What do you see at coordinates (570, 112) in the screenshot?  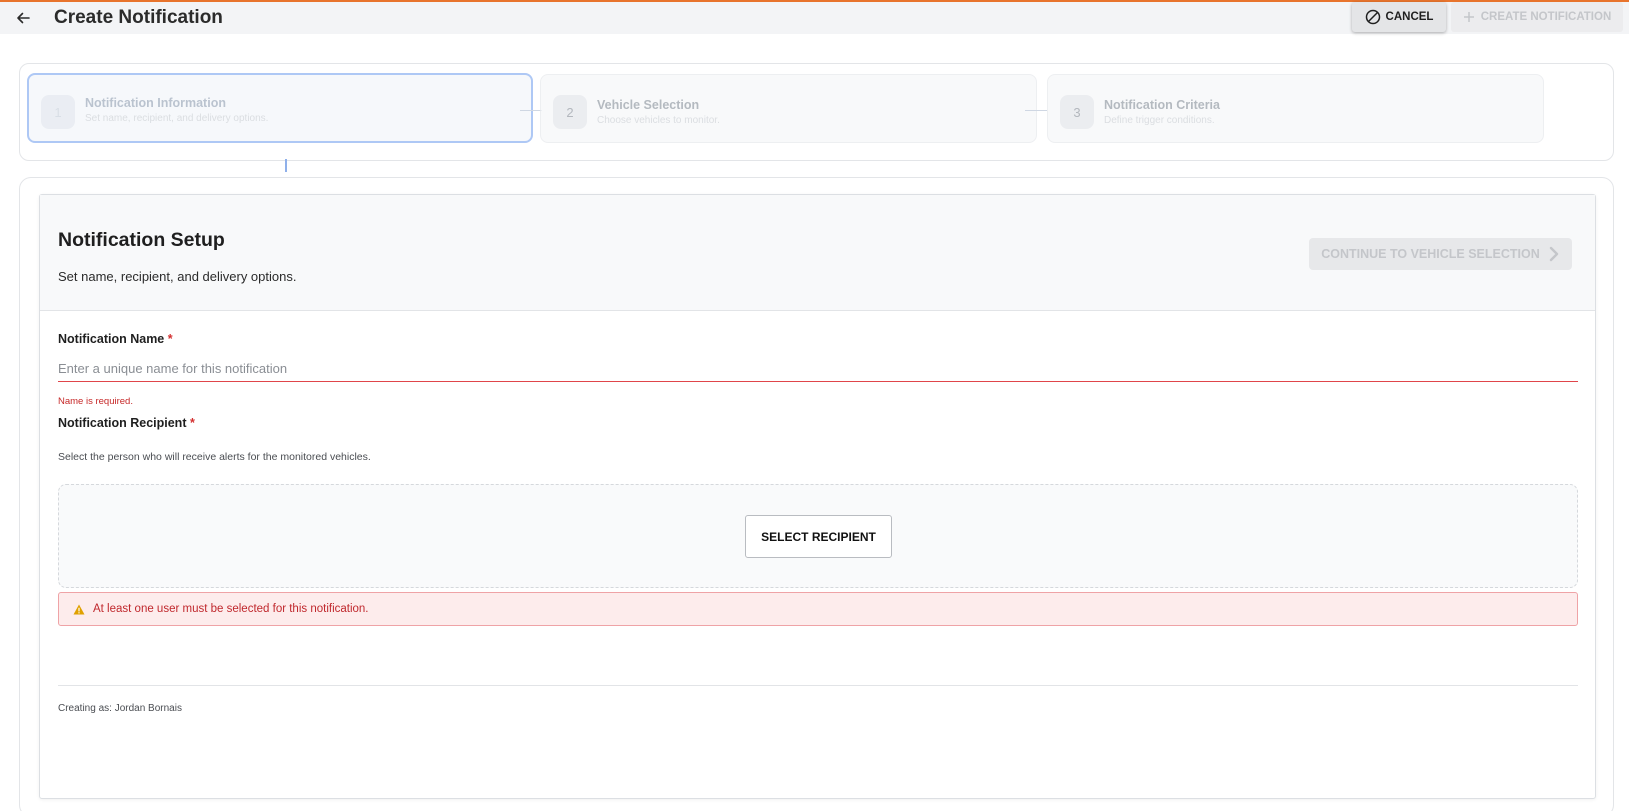 I see `step-number: 2` at bounding box center [570, 112].